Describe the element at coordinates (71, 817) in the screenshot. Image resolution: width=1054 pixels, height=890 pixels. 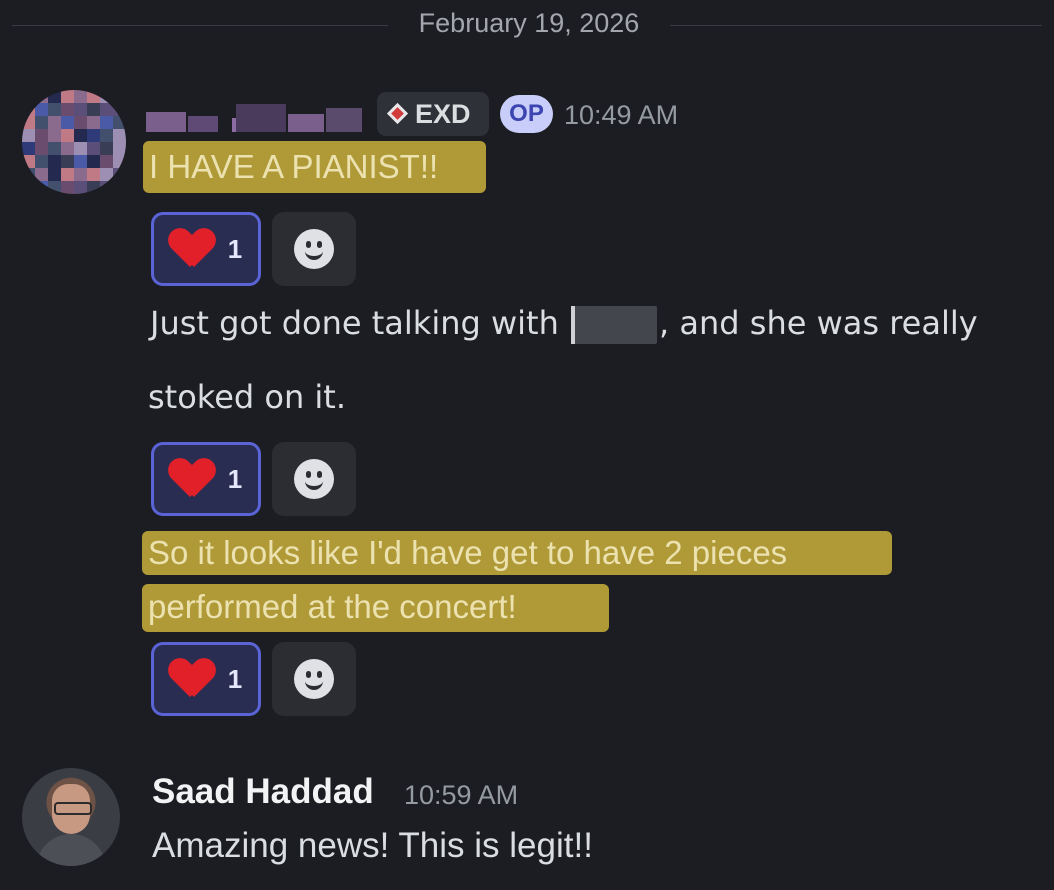
I see `avatar-saad-haddad` at that location.